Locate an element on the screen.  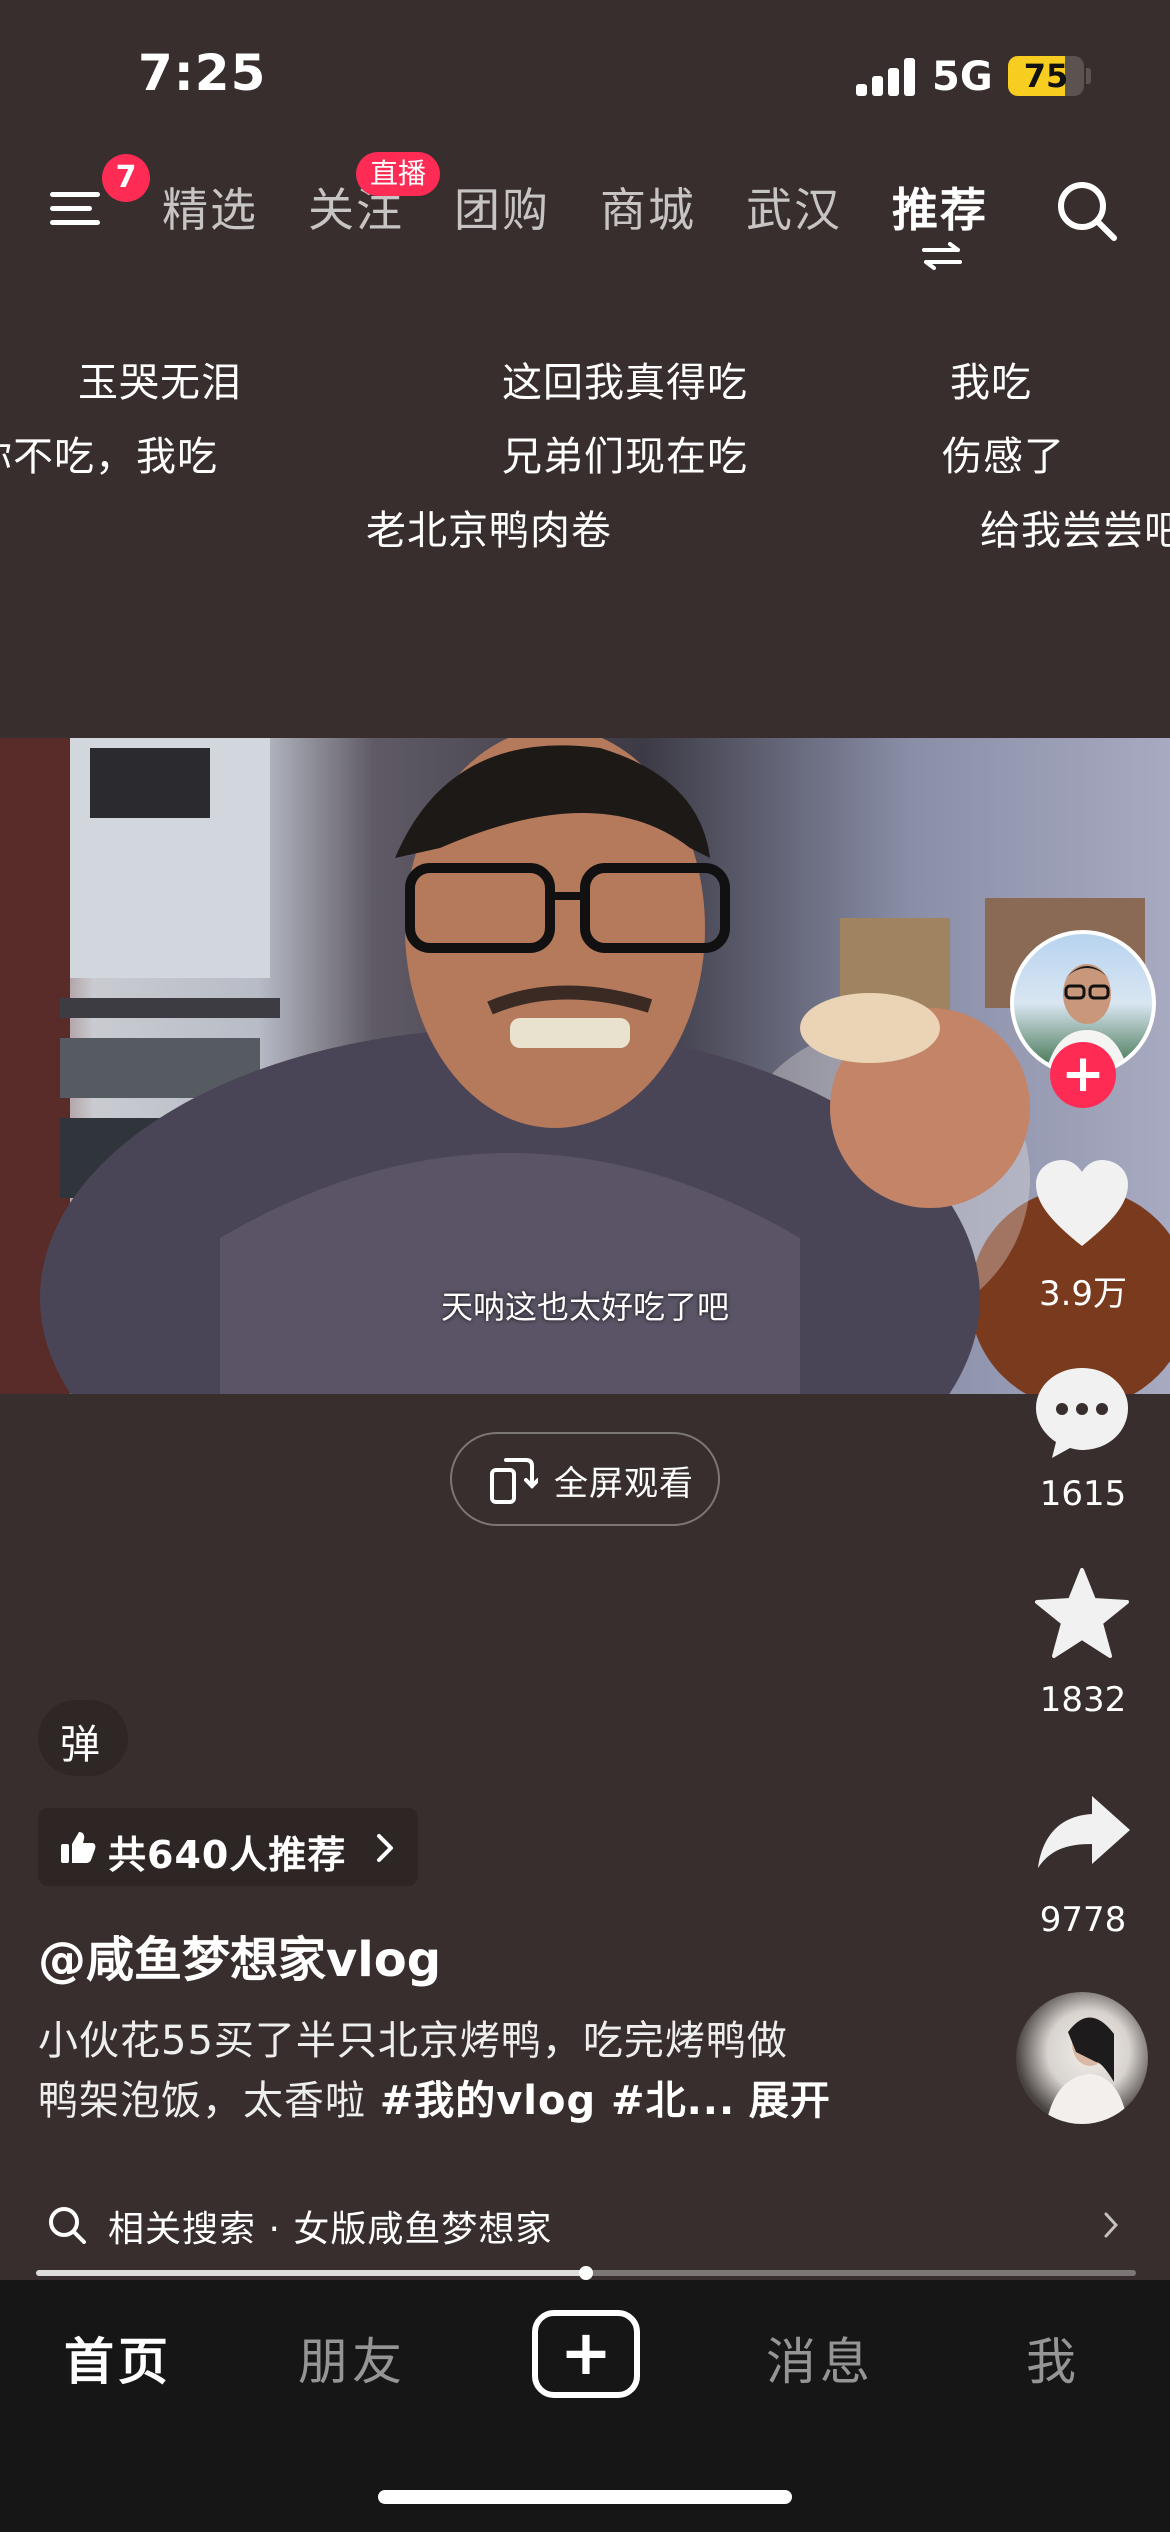
danmaku-comment: 我吃 is located at coordinates (991, 383).